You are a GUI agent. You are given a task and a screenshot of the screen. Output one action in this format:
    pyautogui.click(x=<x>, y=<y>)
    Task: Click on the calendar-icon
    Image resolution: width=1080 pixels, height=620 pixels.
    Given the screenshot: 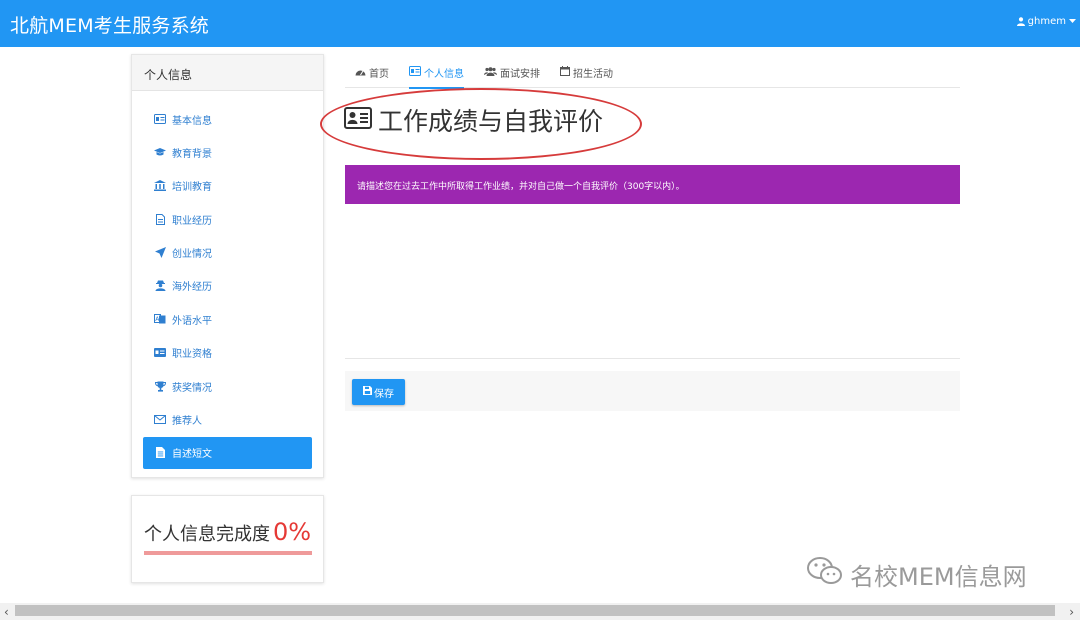 What is the action you would take?
    pyautogui.click(x=565, y=72)
    